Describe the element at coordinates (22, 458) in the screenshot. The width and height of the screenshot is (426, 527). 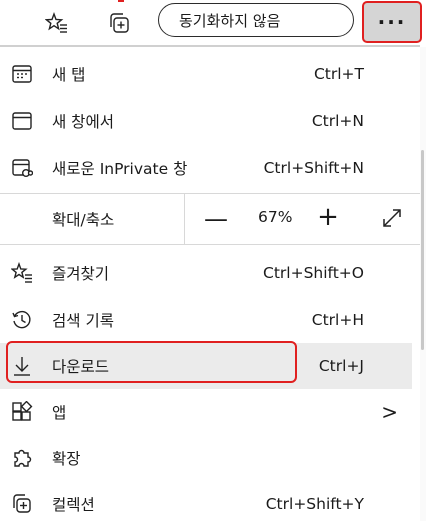
I see `extensions-icon` at that location.